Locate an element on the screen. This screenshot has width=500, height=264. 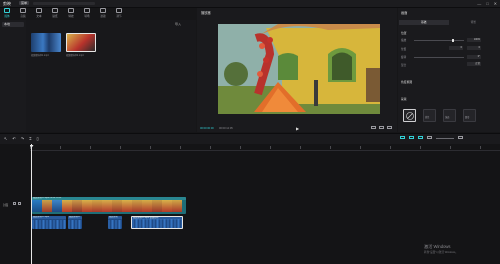
media-thumbnail is located at coordinates (46, 42).